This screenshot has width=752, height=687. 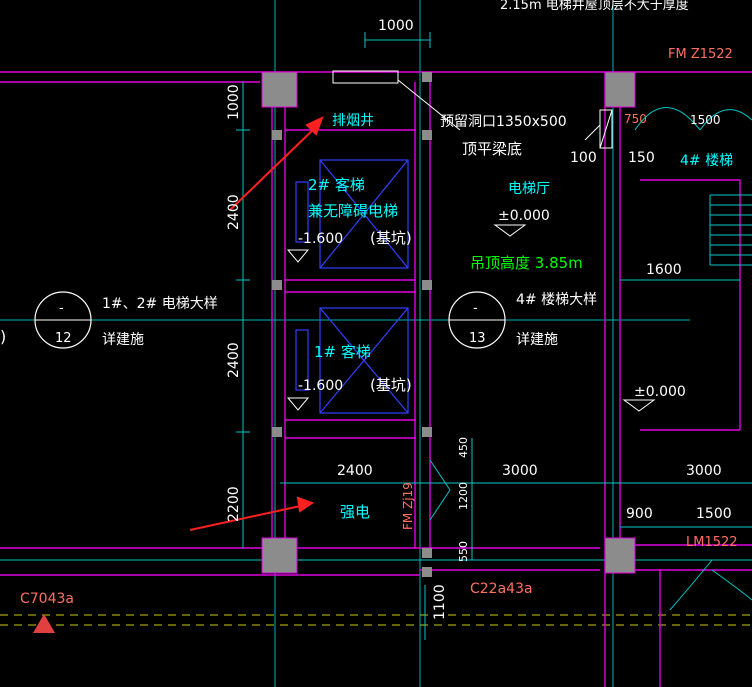 I want to click on dim-1000-left: 1000, so click(x=234, y=102).